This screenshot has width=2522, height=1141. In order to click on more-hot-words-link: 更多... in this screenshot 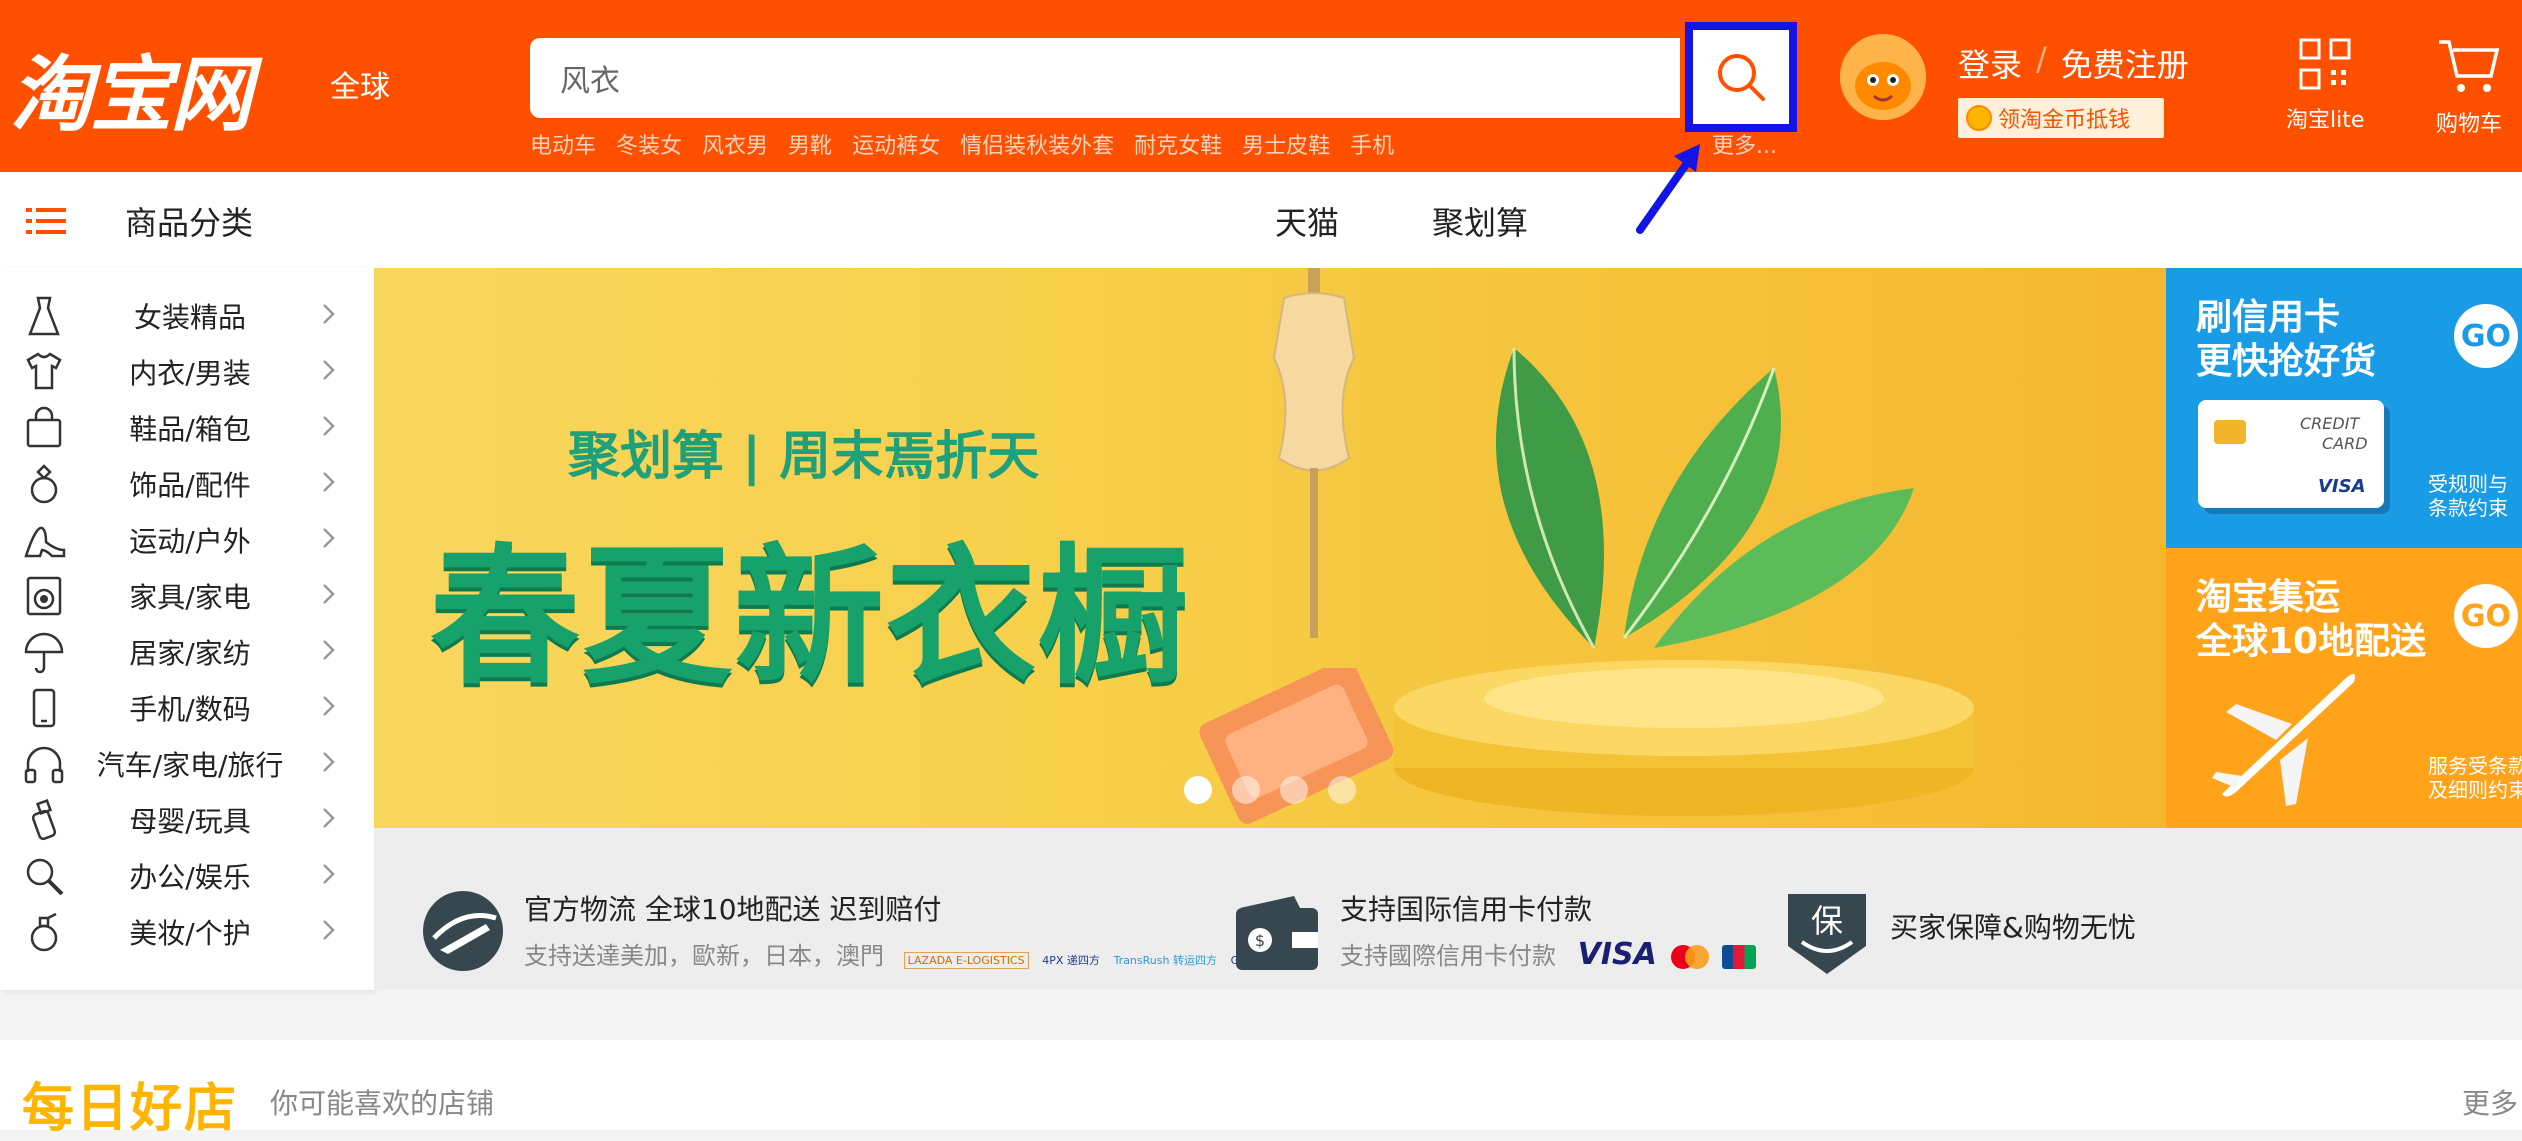, I will do `click(1744, 144)`.